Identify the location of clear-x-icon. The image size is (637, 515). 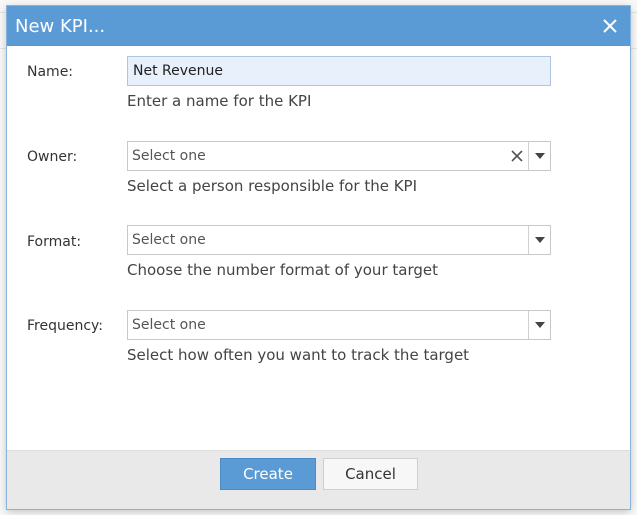
(517, 156).